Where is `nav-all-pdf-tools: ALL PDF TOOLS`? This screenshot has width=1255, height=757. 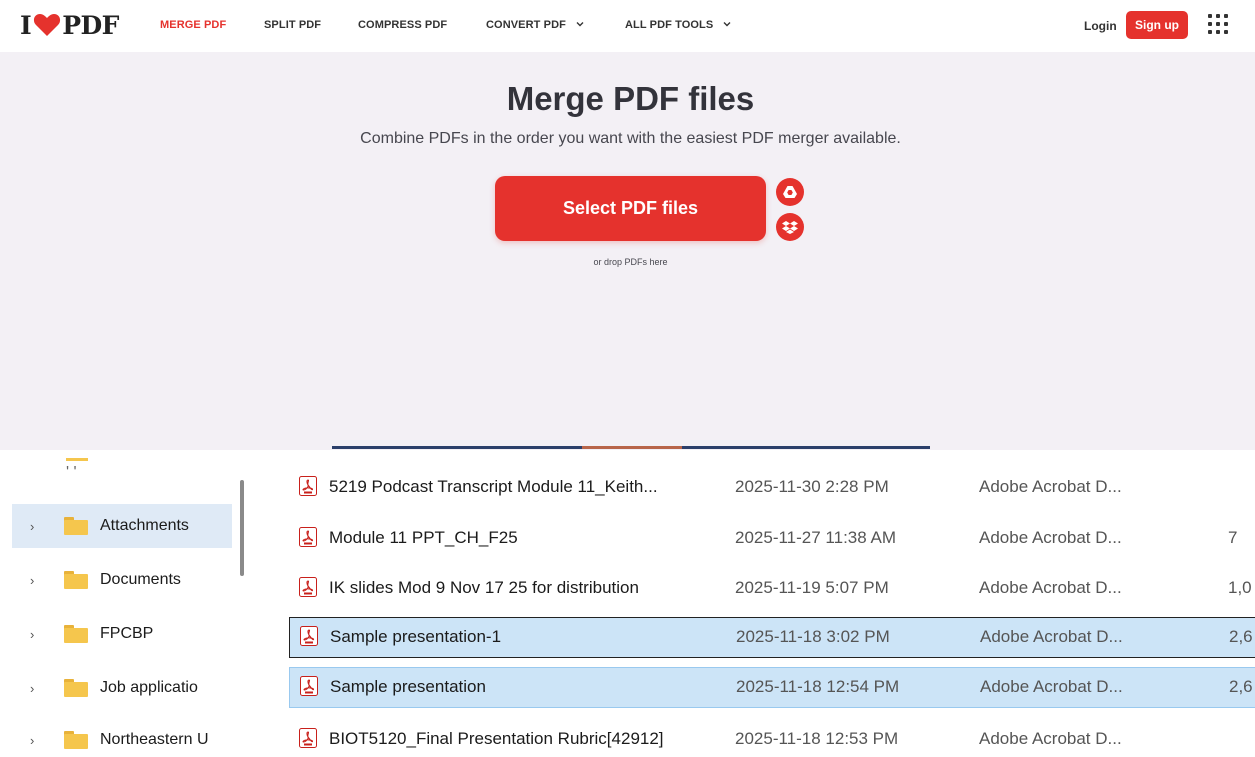 nav-all-pdf-tools: ALL PDF TOOLS is located at coordinates (678, 25).